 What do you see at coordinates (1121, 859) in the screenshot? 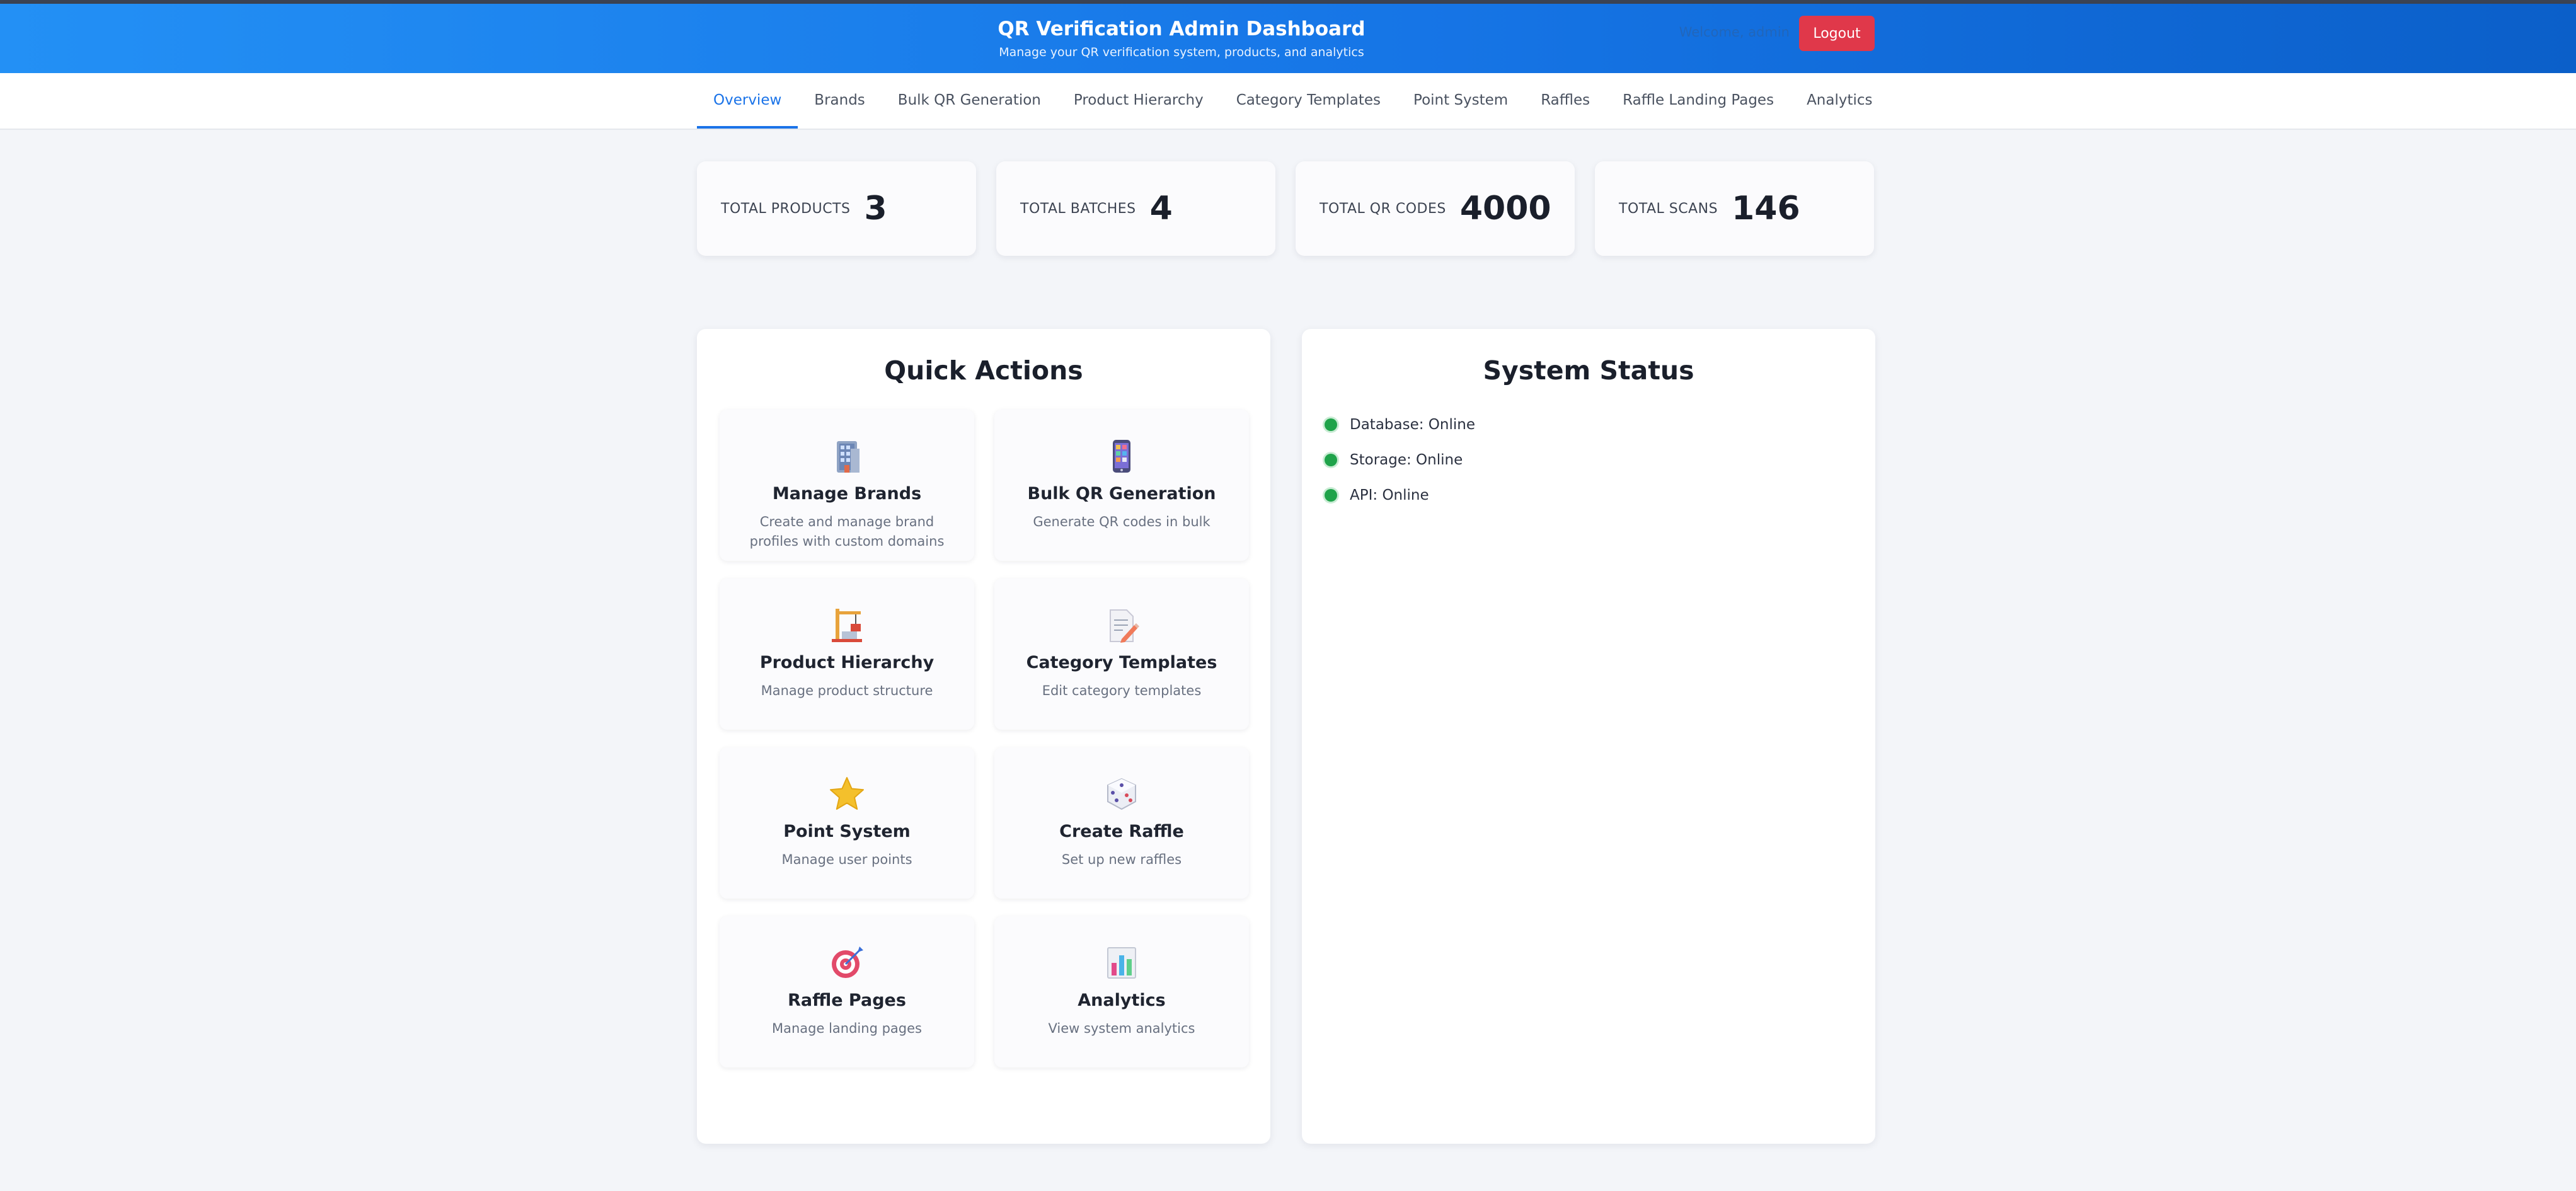
I see `action-description: Set up new raffles` at bounding box center [1121, 859].